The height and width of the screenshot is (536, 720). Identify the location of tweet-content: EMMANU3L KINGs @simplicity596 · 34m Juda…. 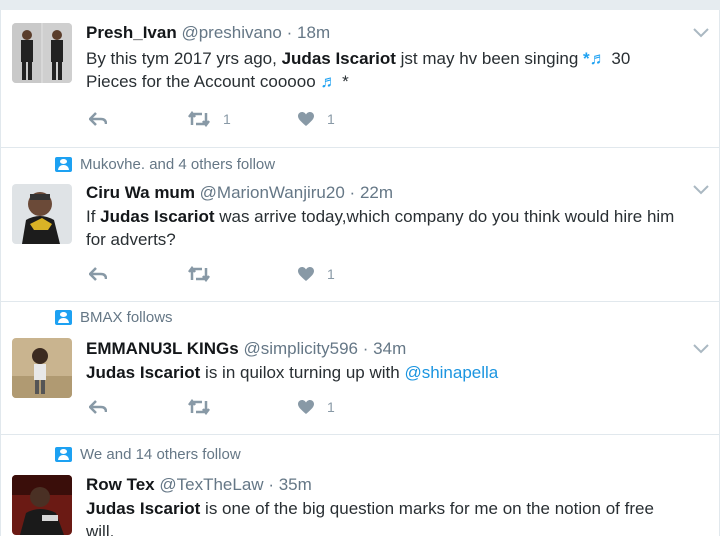
(382, 361).